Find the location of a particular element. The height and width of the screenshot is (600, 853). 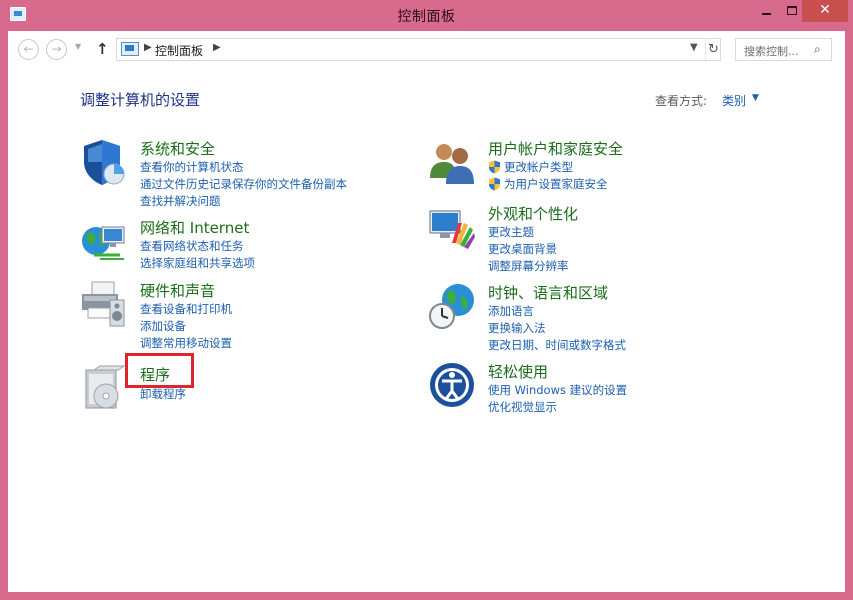

link-add-device: 添加设备 is located at coordinates (163, 326).